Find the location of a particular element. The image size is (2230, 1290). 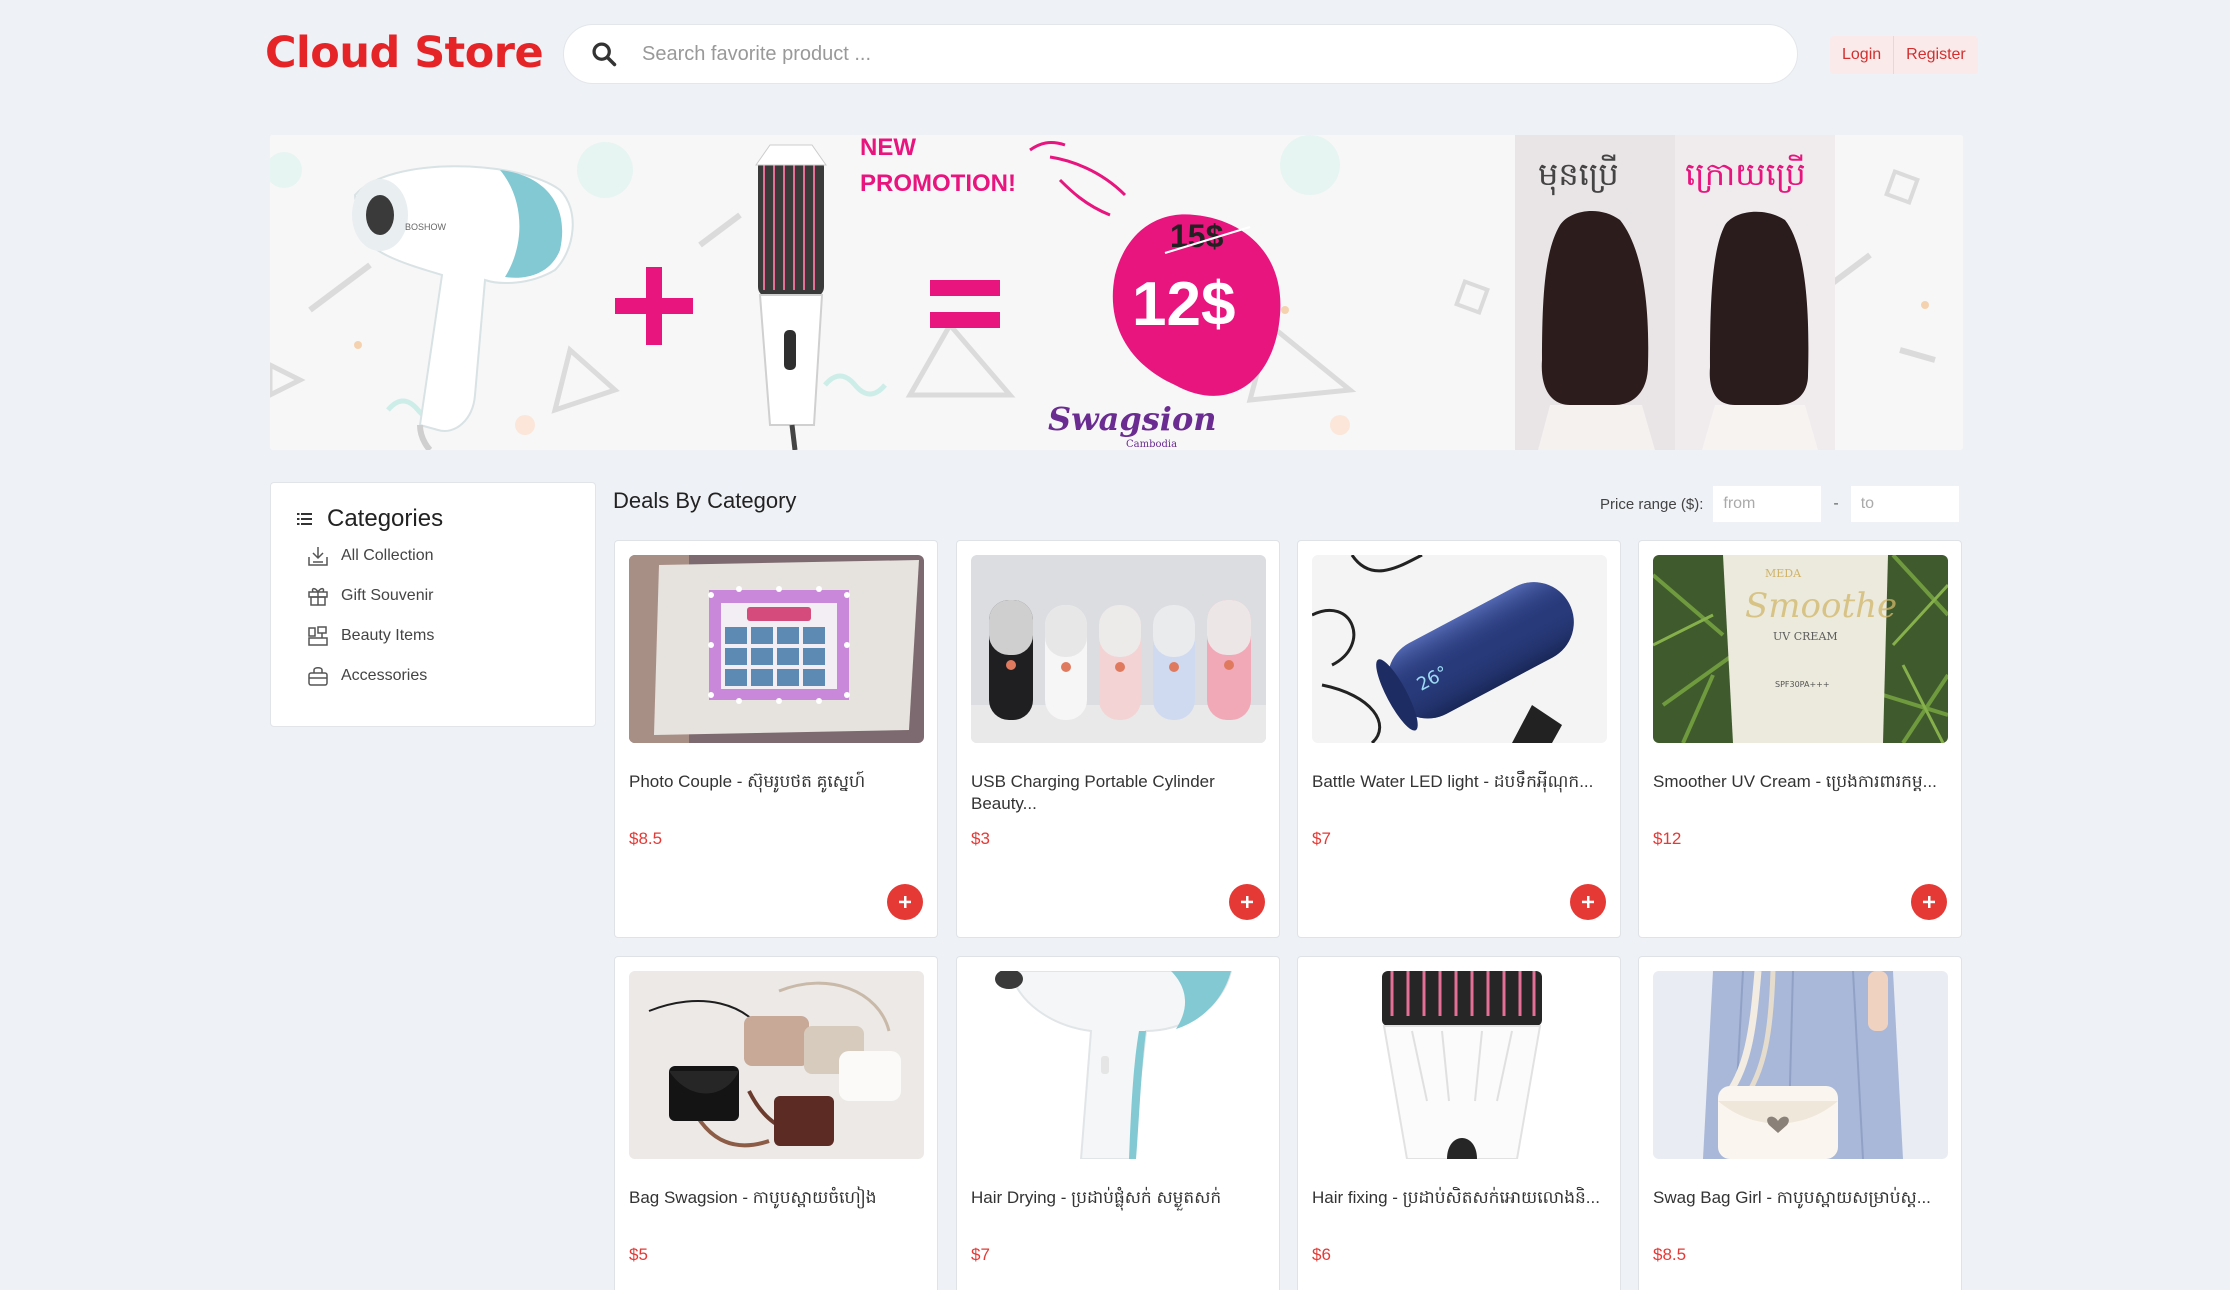

auth-buttons: Login Register is located at coordinates (1904, 55).